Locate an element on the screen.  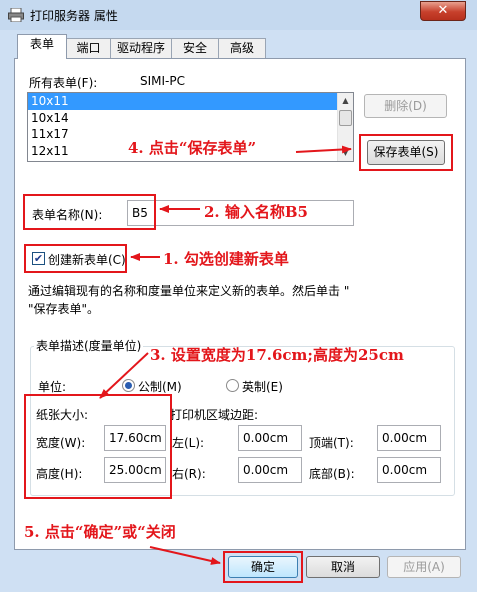
left-margin-input: 0.00cm is located at coordinates (270, 438).